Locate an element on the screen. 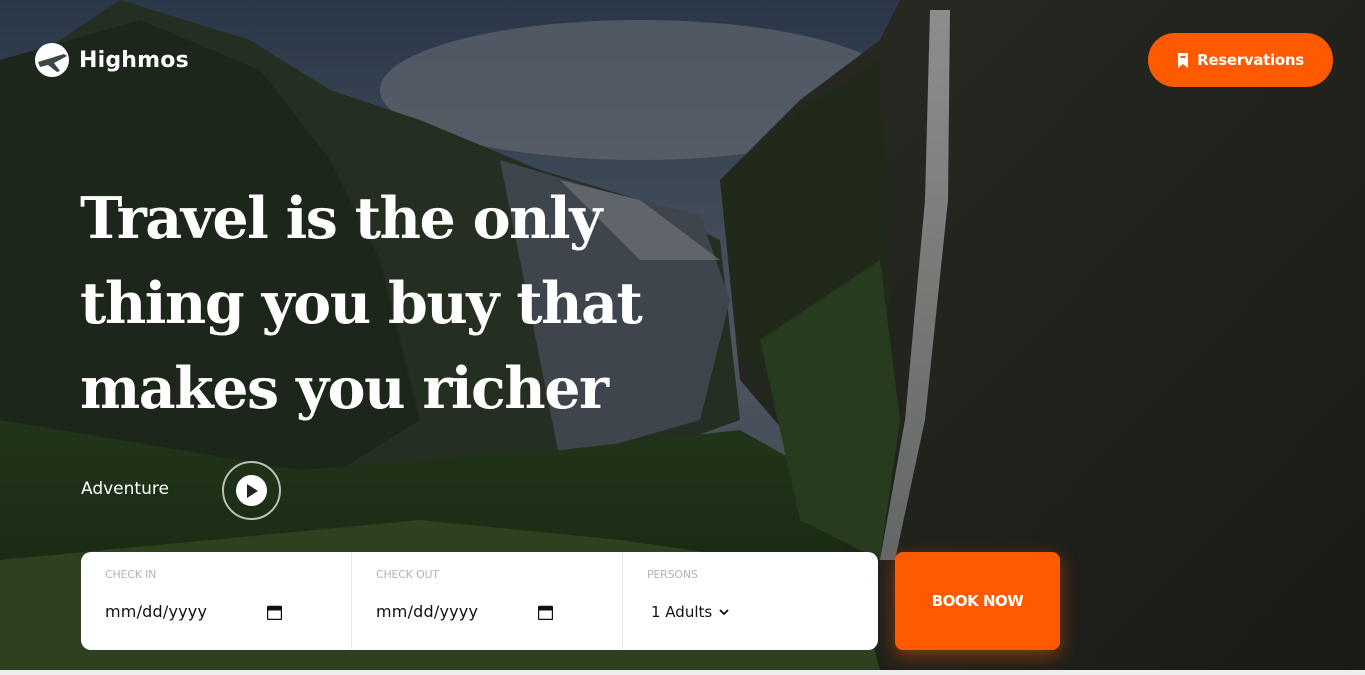  play-video-button is located at coordinates (251, 490).